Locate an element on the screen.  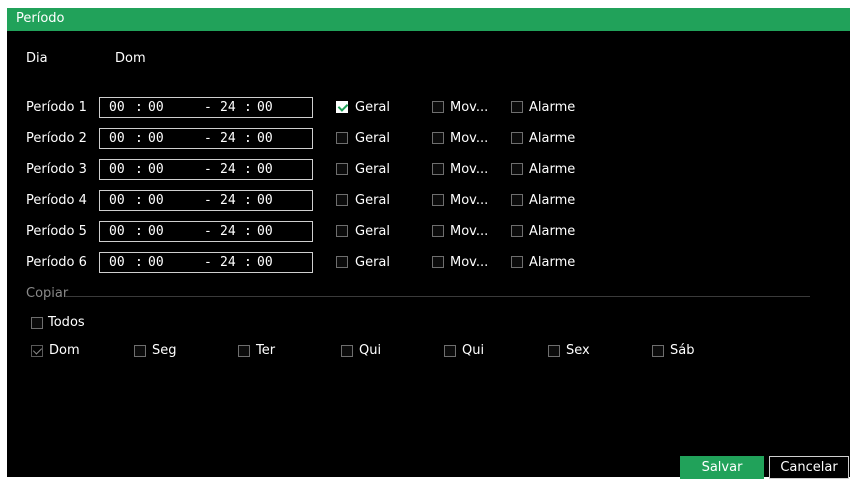
save-button: Salvar is located at coordinates (722, 467).